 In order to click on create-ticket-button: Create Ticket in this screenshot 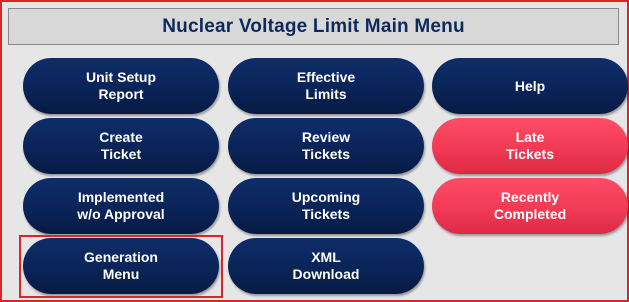, I will do `click(121, 146)`.